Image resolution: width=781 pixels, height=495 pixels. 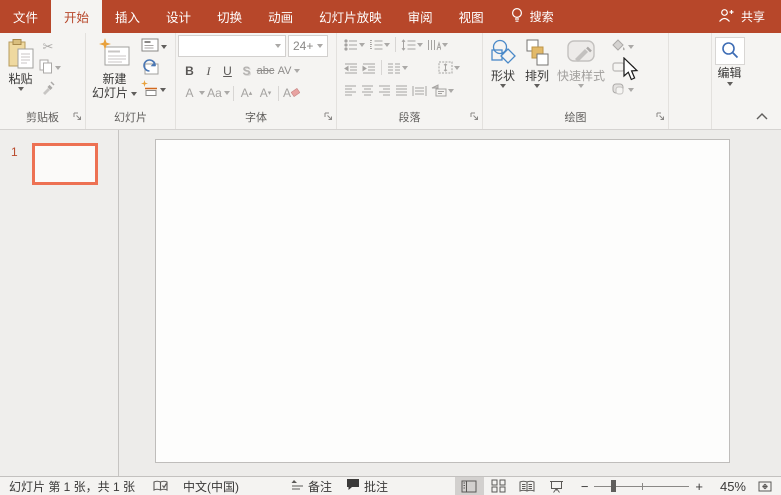 What do you see at coordinates (351, 68) in the screenshot?
I see `decrease-indent-button` at bounding box center [351, 68].